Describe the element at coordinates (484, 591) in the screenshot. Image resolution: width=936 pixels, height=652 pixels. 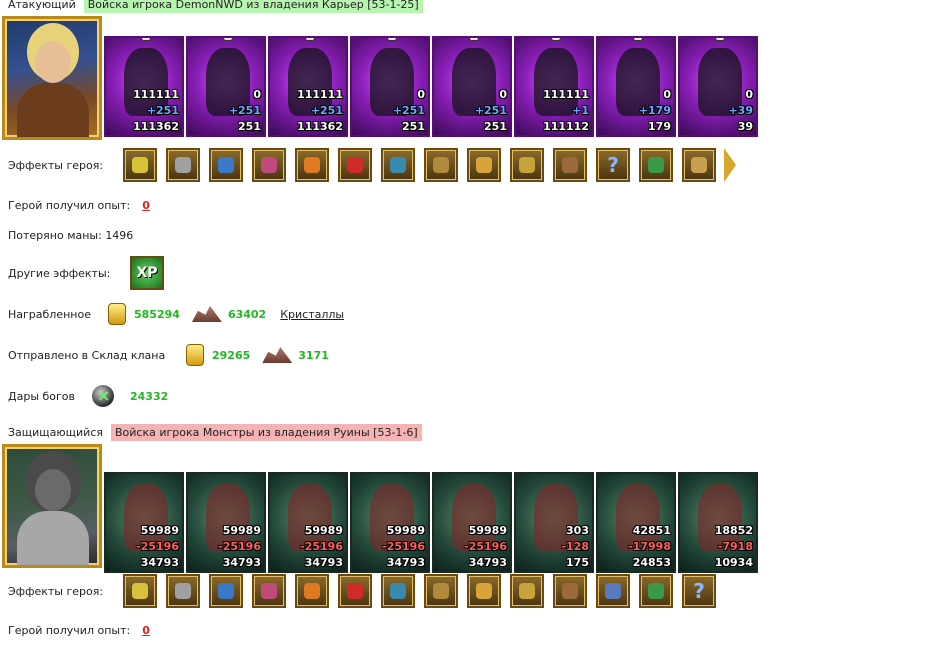
I see `ice-armor-icon` at that location.